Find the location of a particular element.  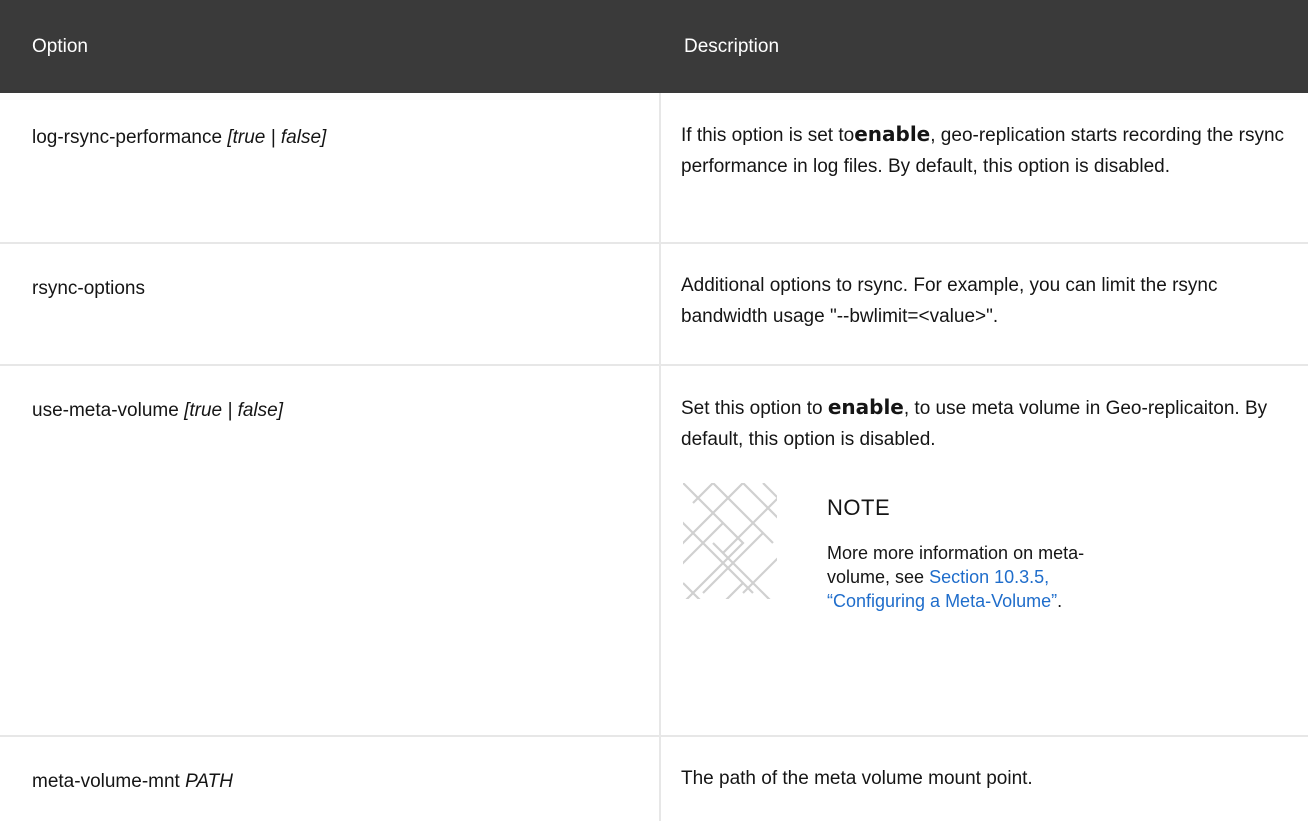

option-name: rsync-options is located at coordinates (88, 288).